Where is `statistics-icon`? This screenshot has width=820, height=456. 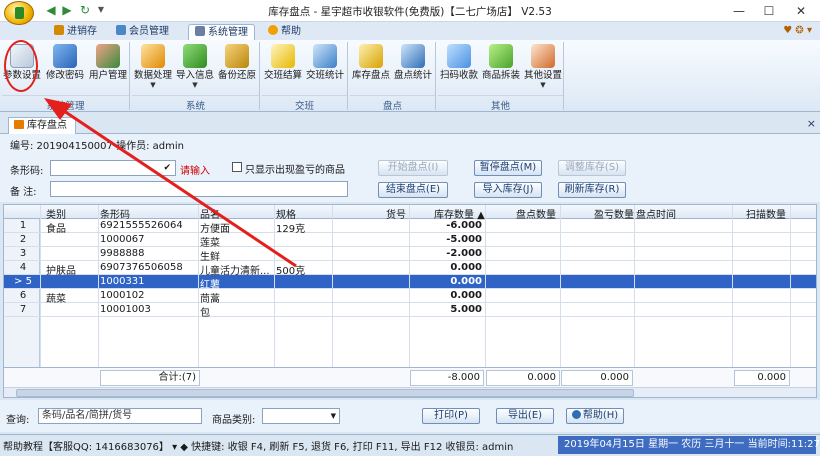 statistics-icon is located at coordinates (325, 56).